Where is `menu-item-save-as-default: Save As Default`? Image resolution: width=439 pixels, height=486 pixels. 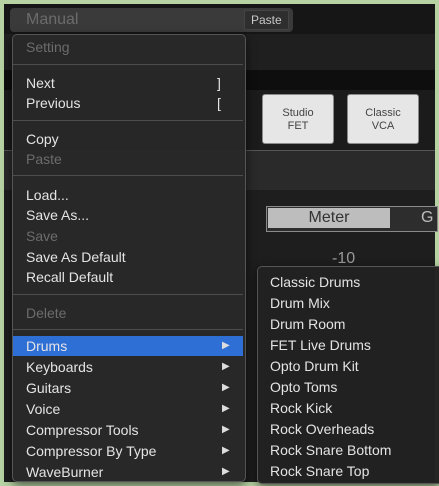
menu-item-save-as-default: Save As Default is located at coordinates (76, 257).